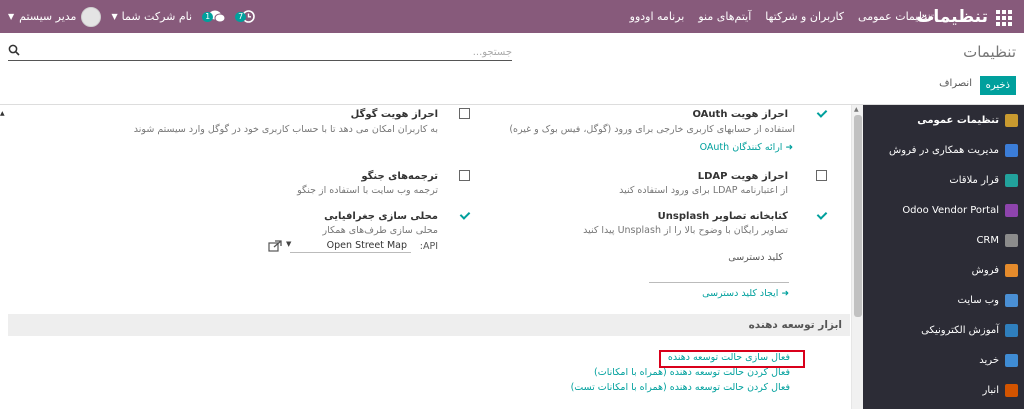  What do you see at coordinates (1004, 17) in the screenshot?
I see `apps-grid-icon` at bounding box center [1004, 17].